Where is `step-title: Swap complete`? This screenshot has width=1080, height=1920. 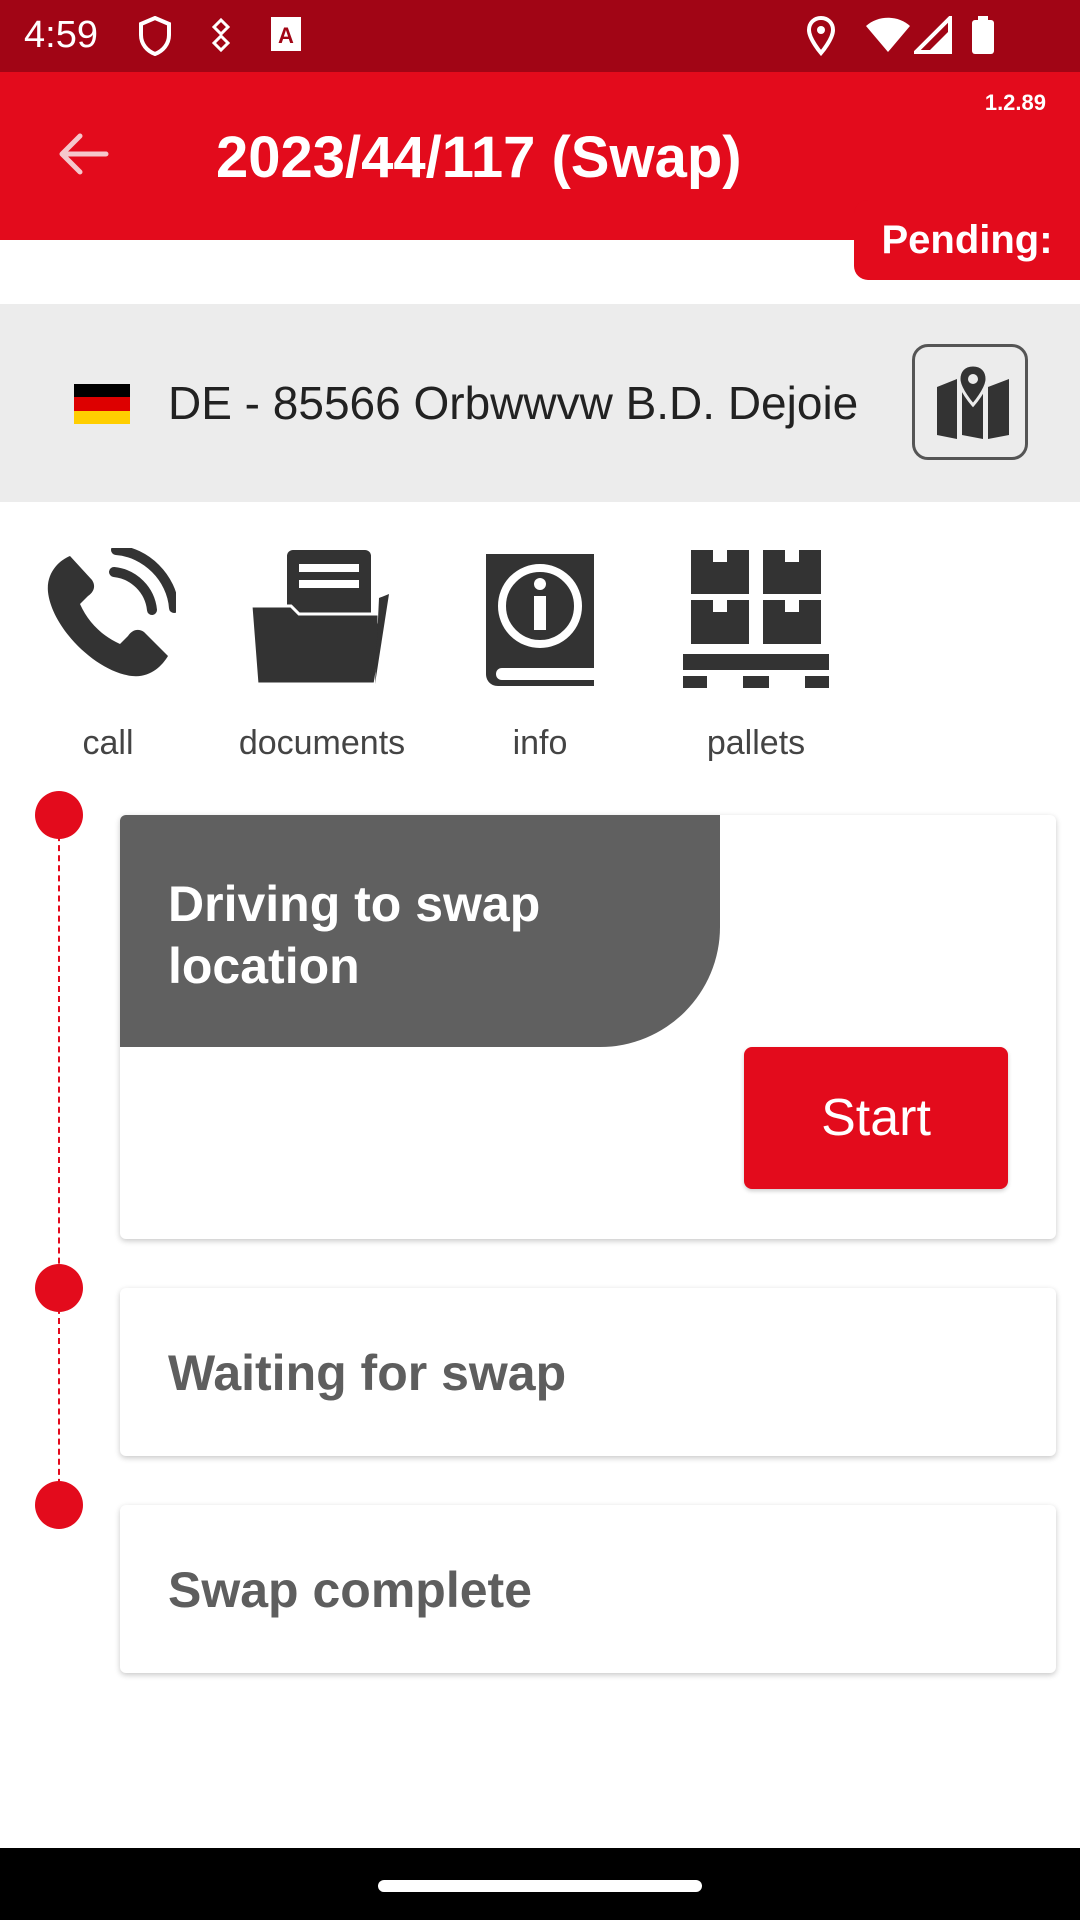
step-title: Swap complete is located at coordinates (350, 1590).